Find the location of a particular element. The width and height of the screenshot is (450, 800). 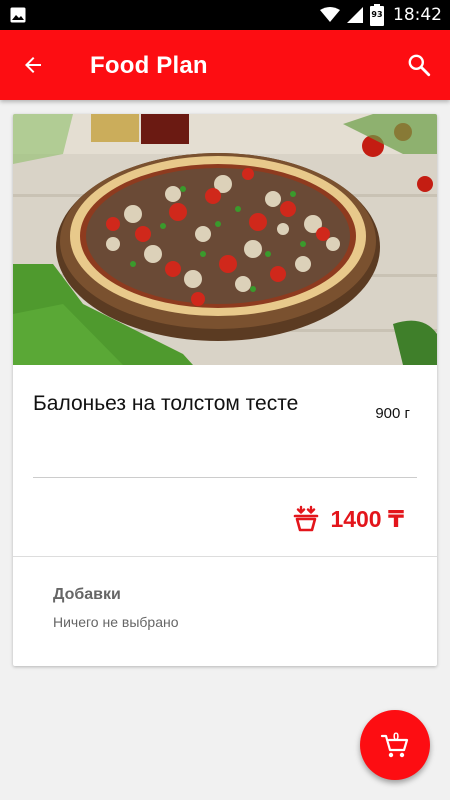

status-time: 18:42 is located at coordinates (417, 15).